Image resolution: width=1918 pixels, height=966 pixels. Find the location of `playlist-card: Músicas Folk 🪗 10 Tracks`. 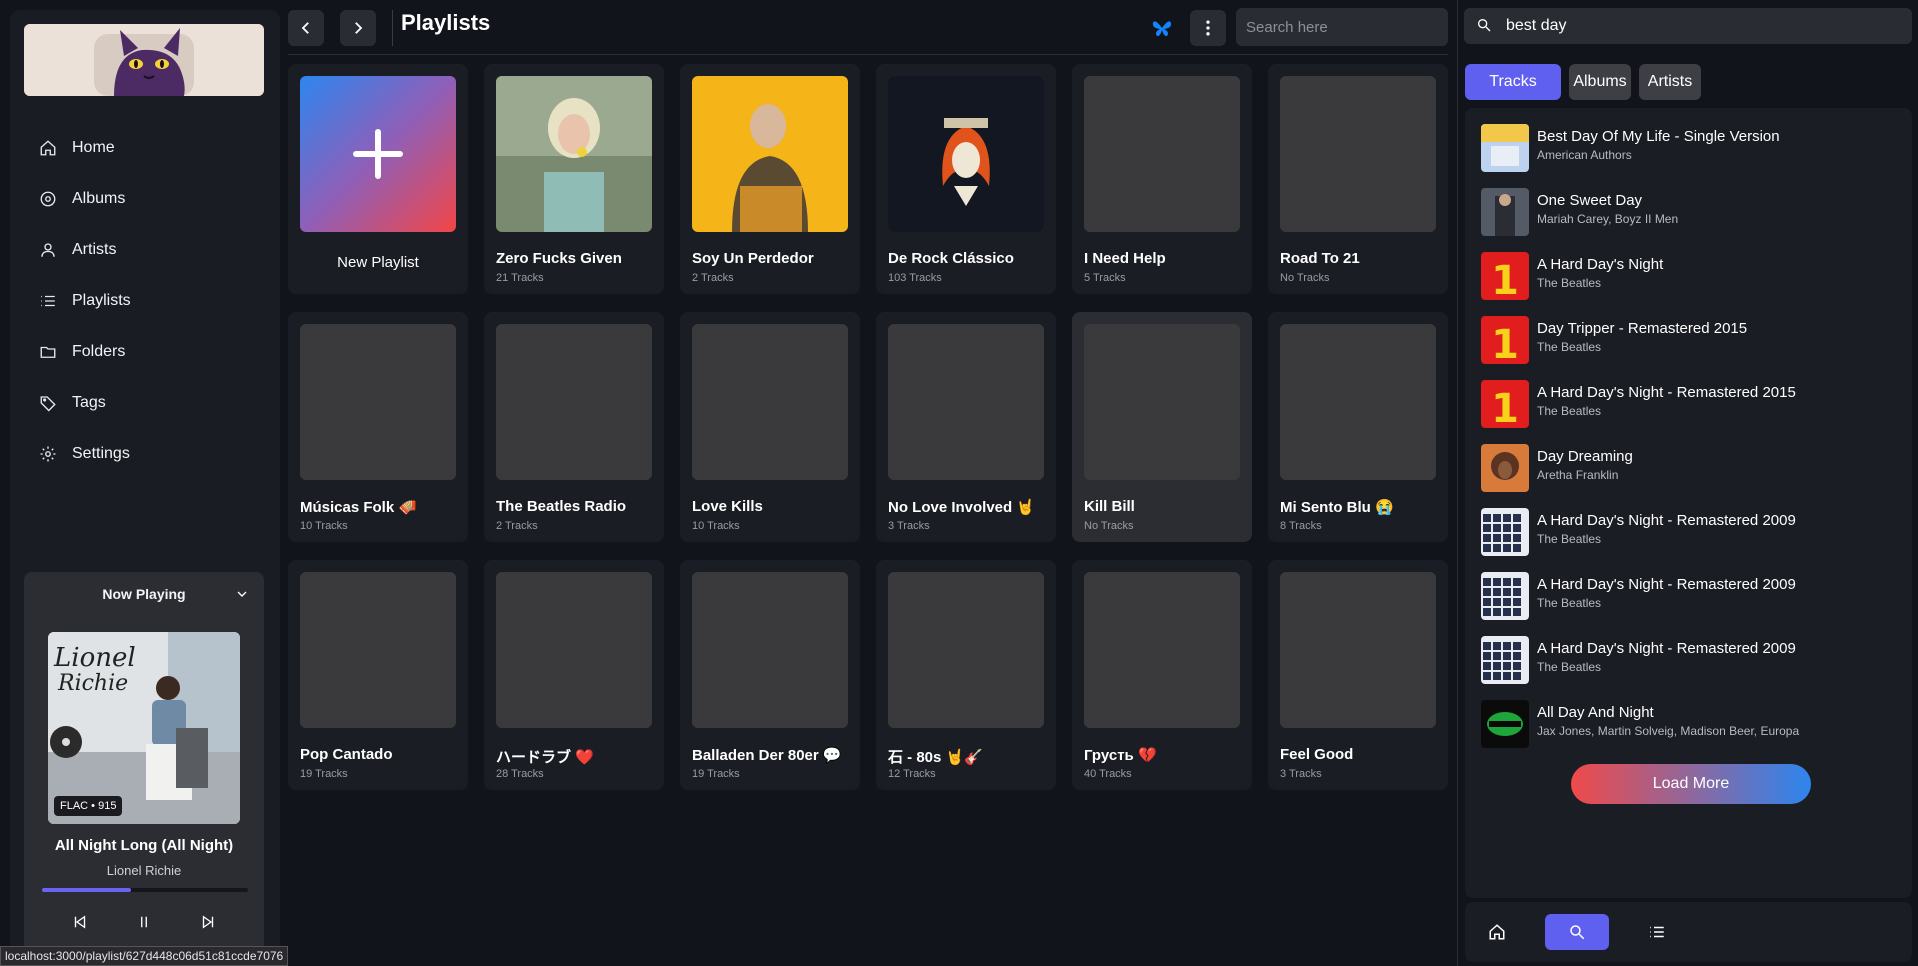

playlist-card: Músicas Folk 🪗 10 Tracks is located at coordinates (378, 427).